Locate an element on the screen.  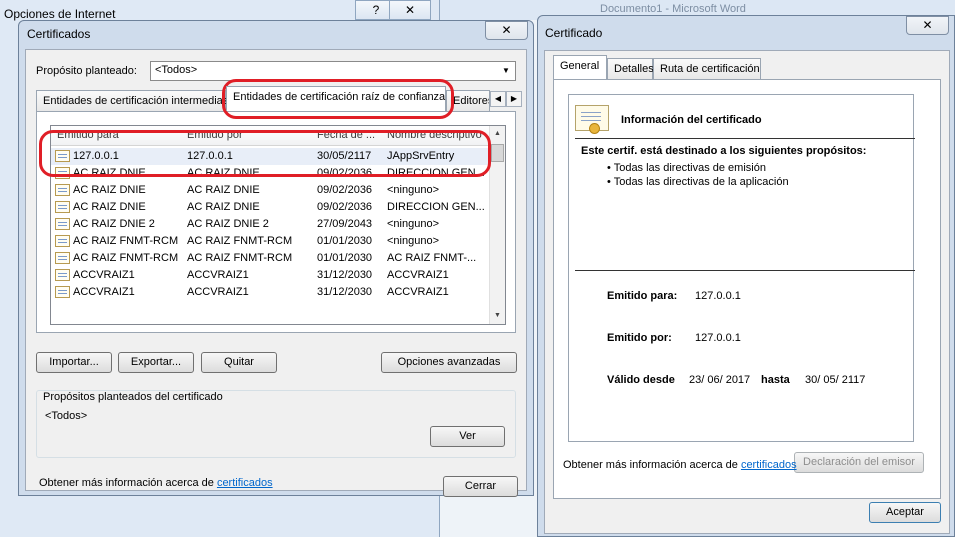
list-scrollbar: ▲ ▼ is located at coordinates (497, 225).